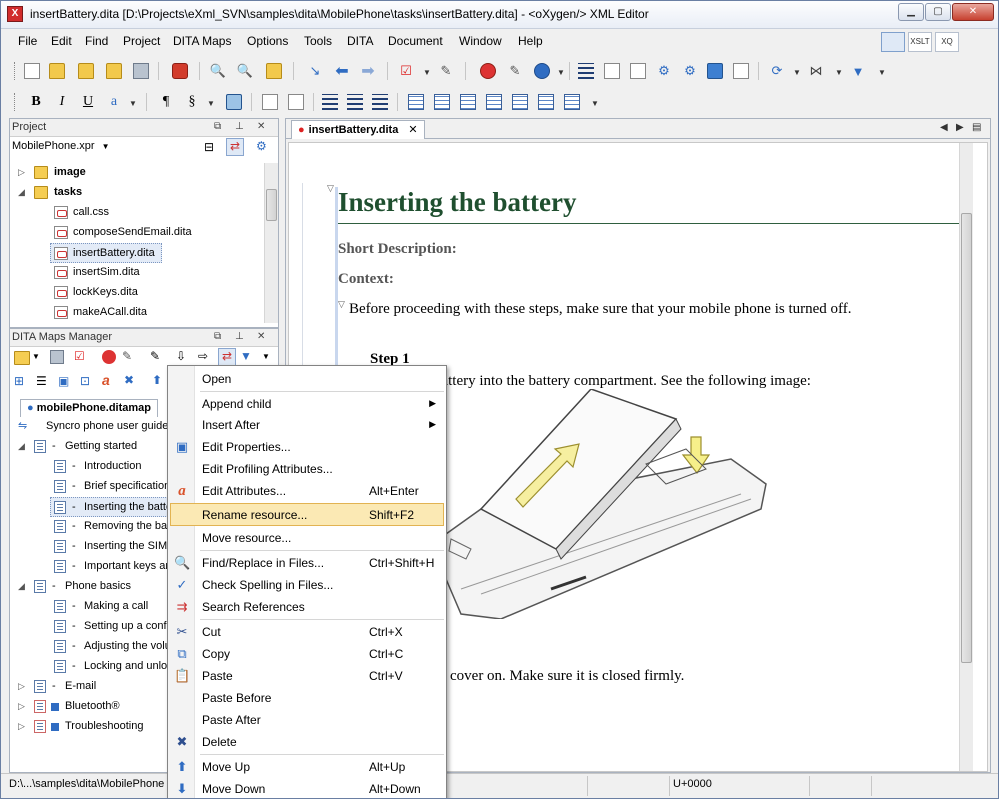  Describe the element at coordinates (106, 380) in the screenshot. I see `map-edit-attributes-icon: a` at that location.